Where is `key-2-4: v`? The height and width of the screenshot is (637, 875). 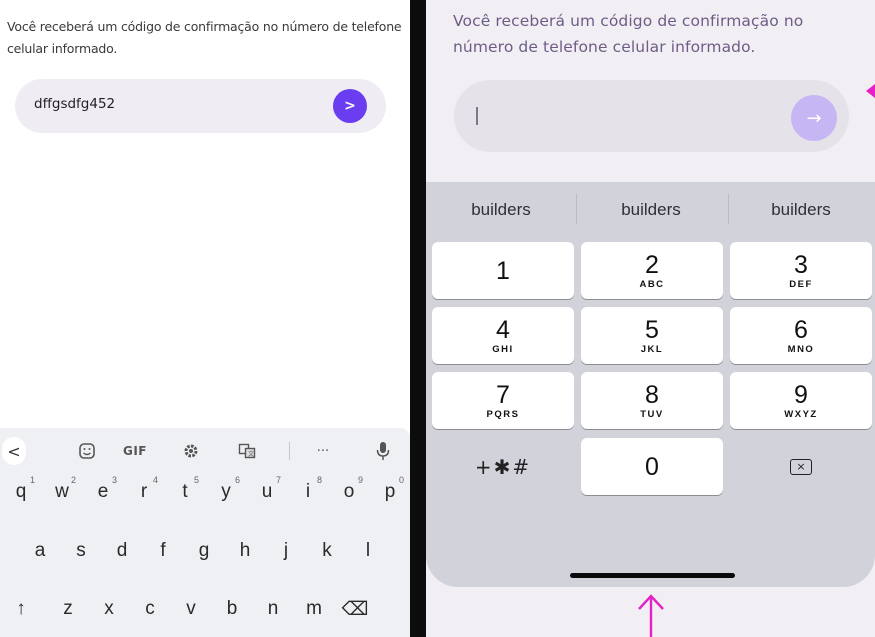 key-2-4: v is located at coordinates (191, 609).